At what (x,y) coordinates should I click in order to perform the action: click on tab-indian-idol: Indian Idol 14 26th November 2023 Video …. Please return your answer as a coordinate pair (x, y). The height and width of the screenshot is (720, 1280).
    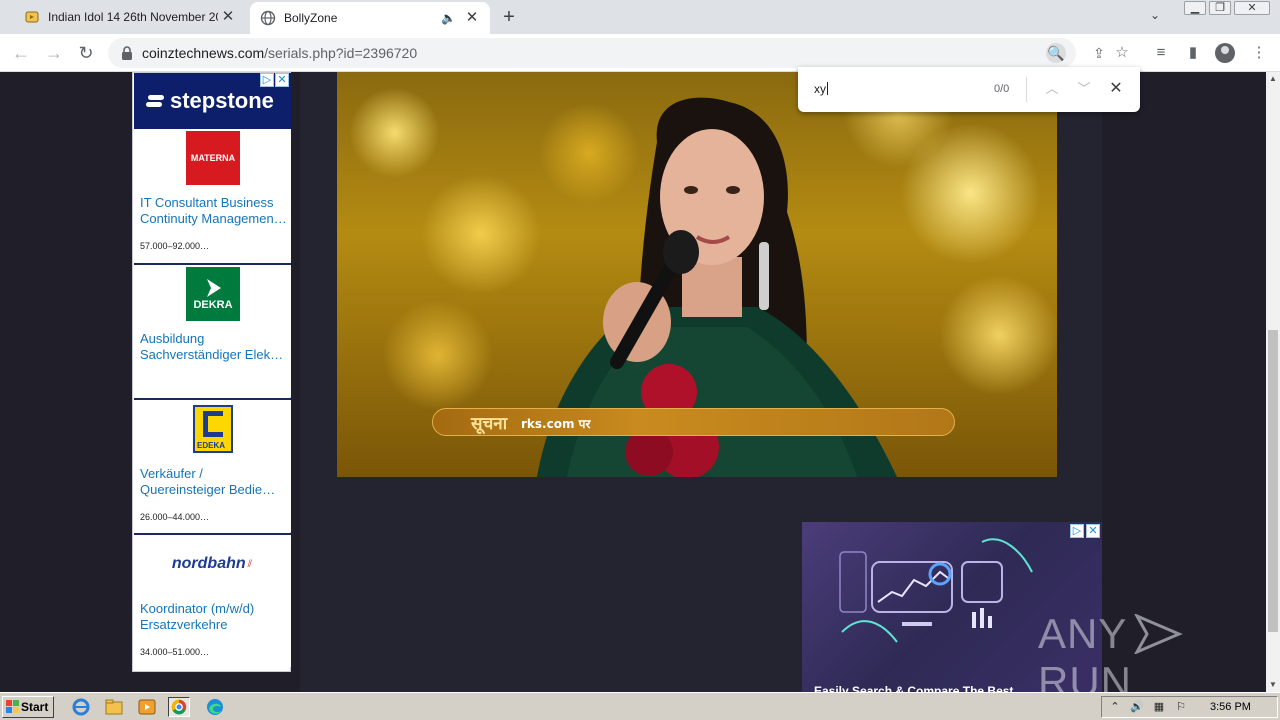
    Looking at the image, I should click on (130, 17).